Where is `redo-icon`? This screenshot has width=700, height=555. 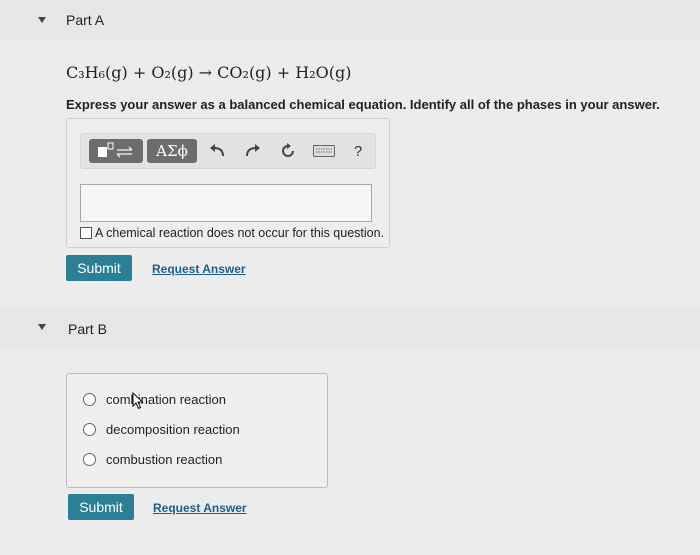 redo-icon is located at coordinates (253, 150).